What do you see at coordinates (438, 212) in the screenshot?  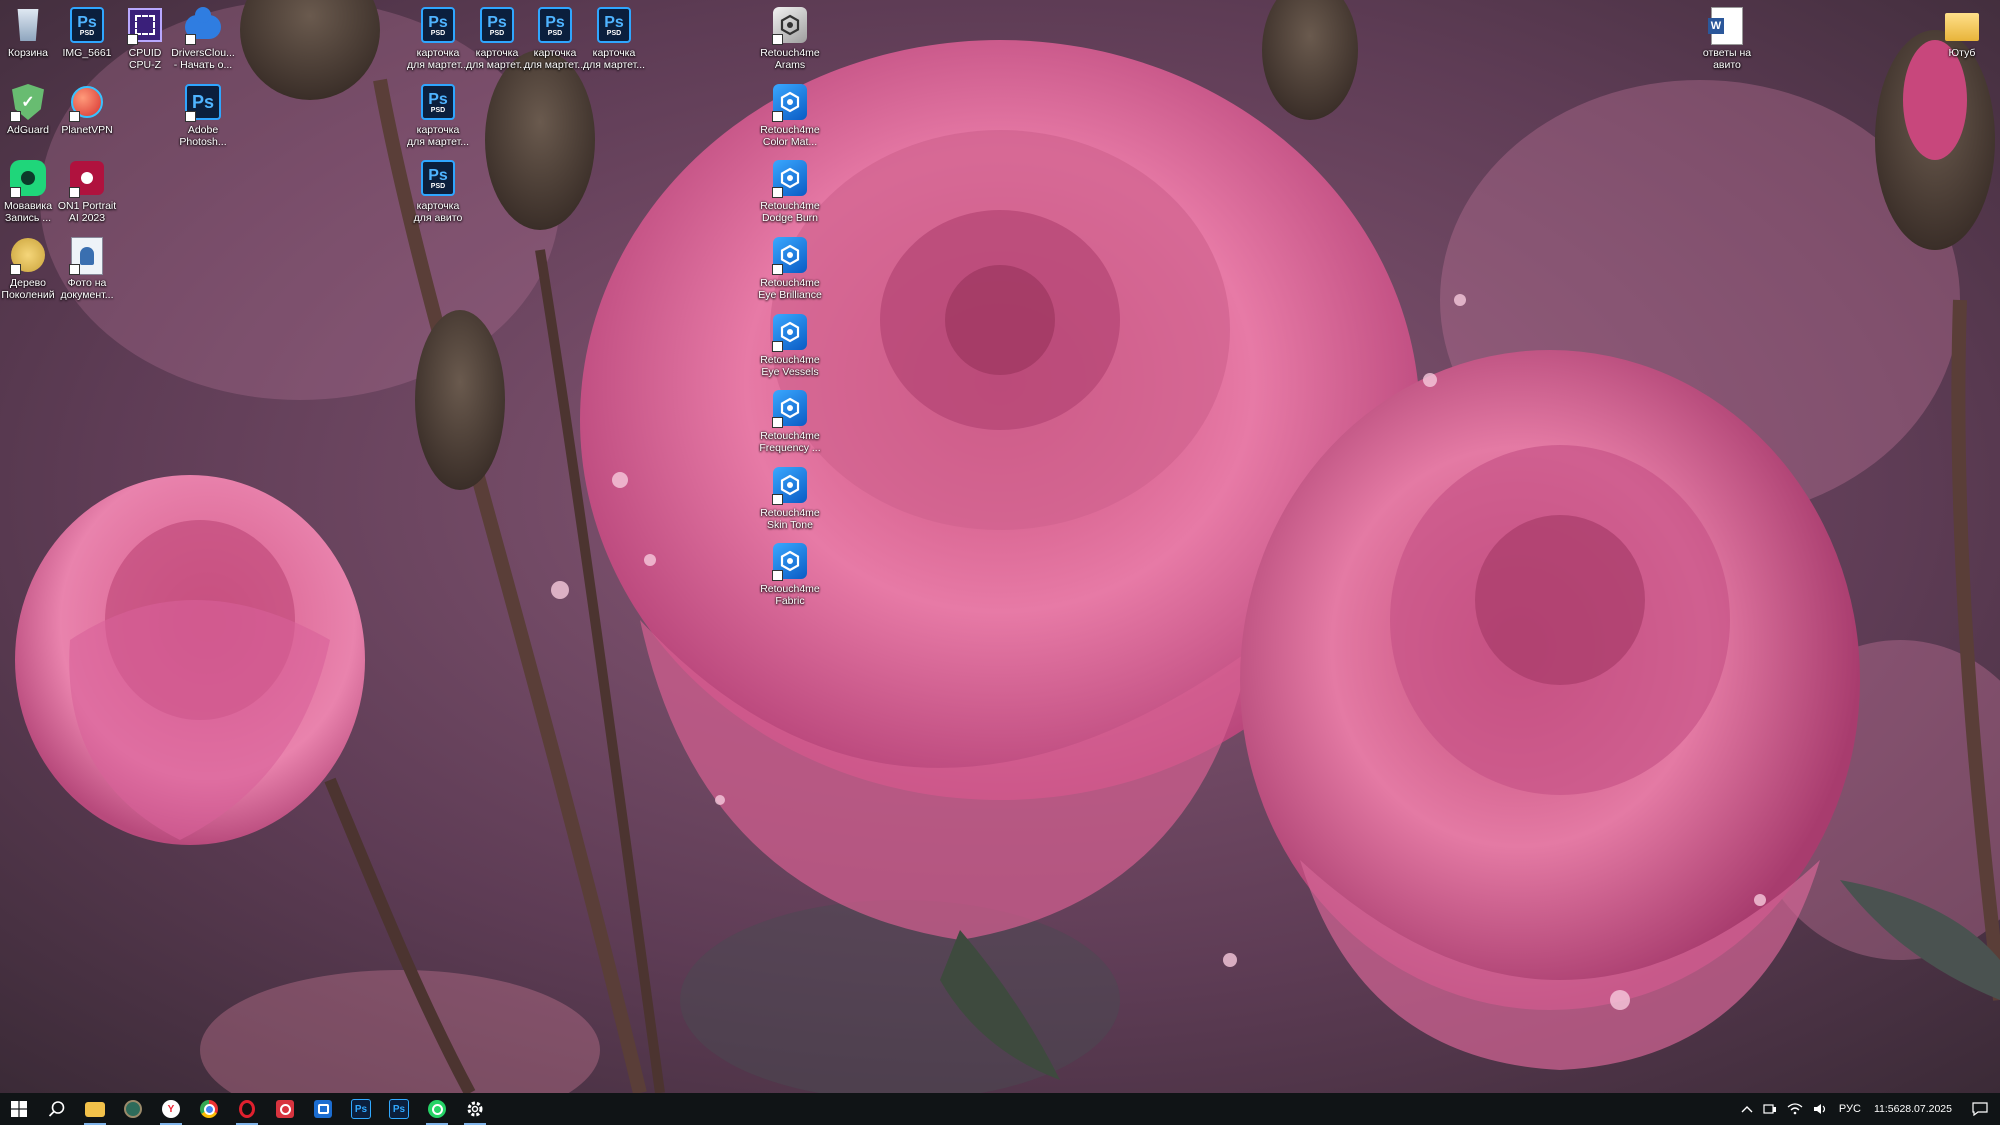 I see `icon-label: карточка для авито` at bounding box center [438, 212].